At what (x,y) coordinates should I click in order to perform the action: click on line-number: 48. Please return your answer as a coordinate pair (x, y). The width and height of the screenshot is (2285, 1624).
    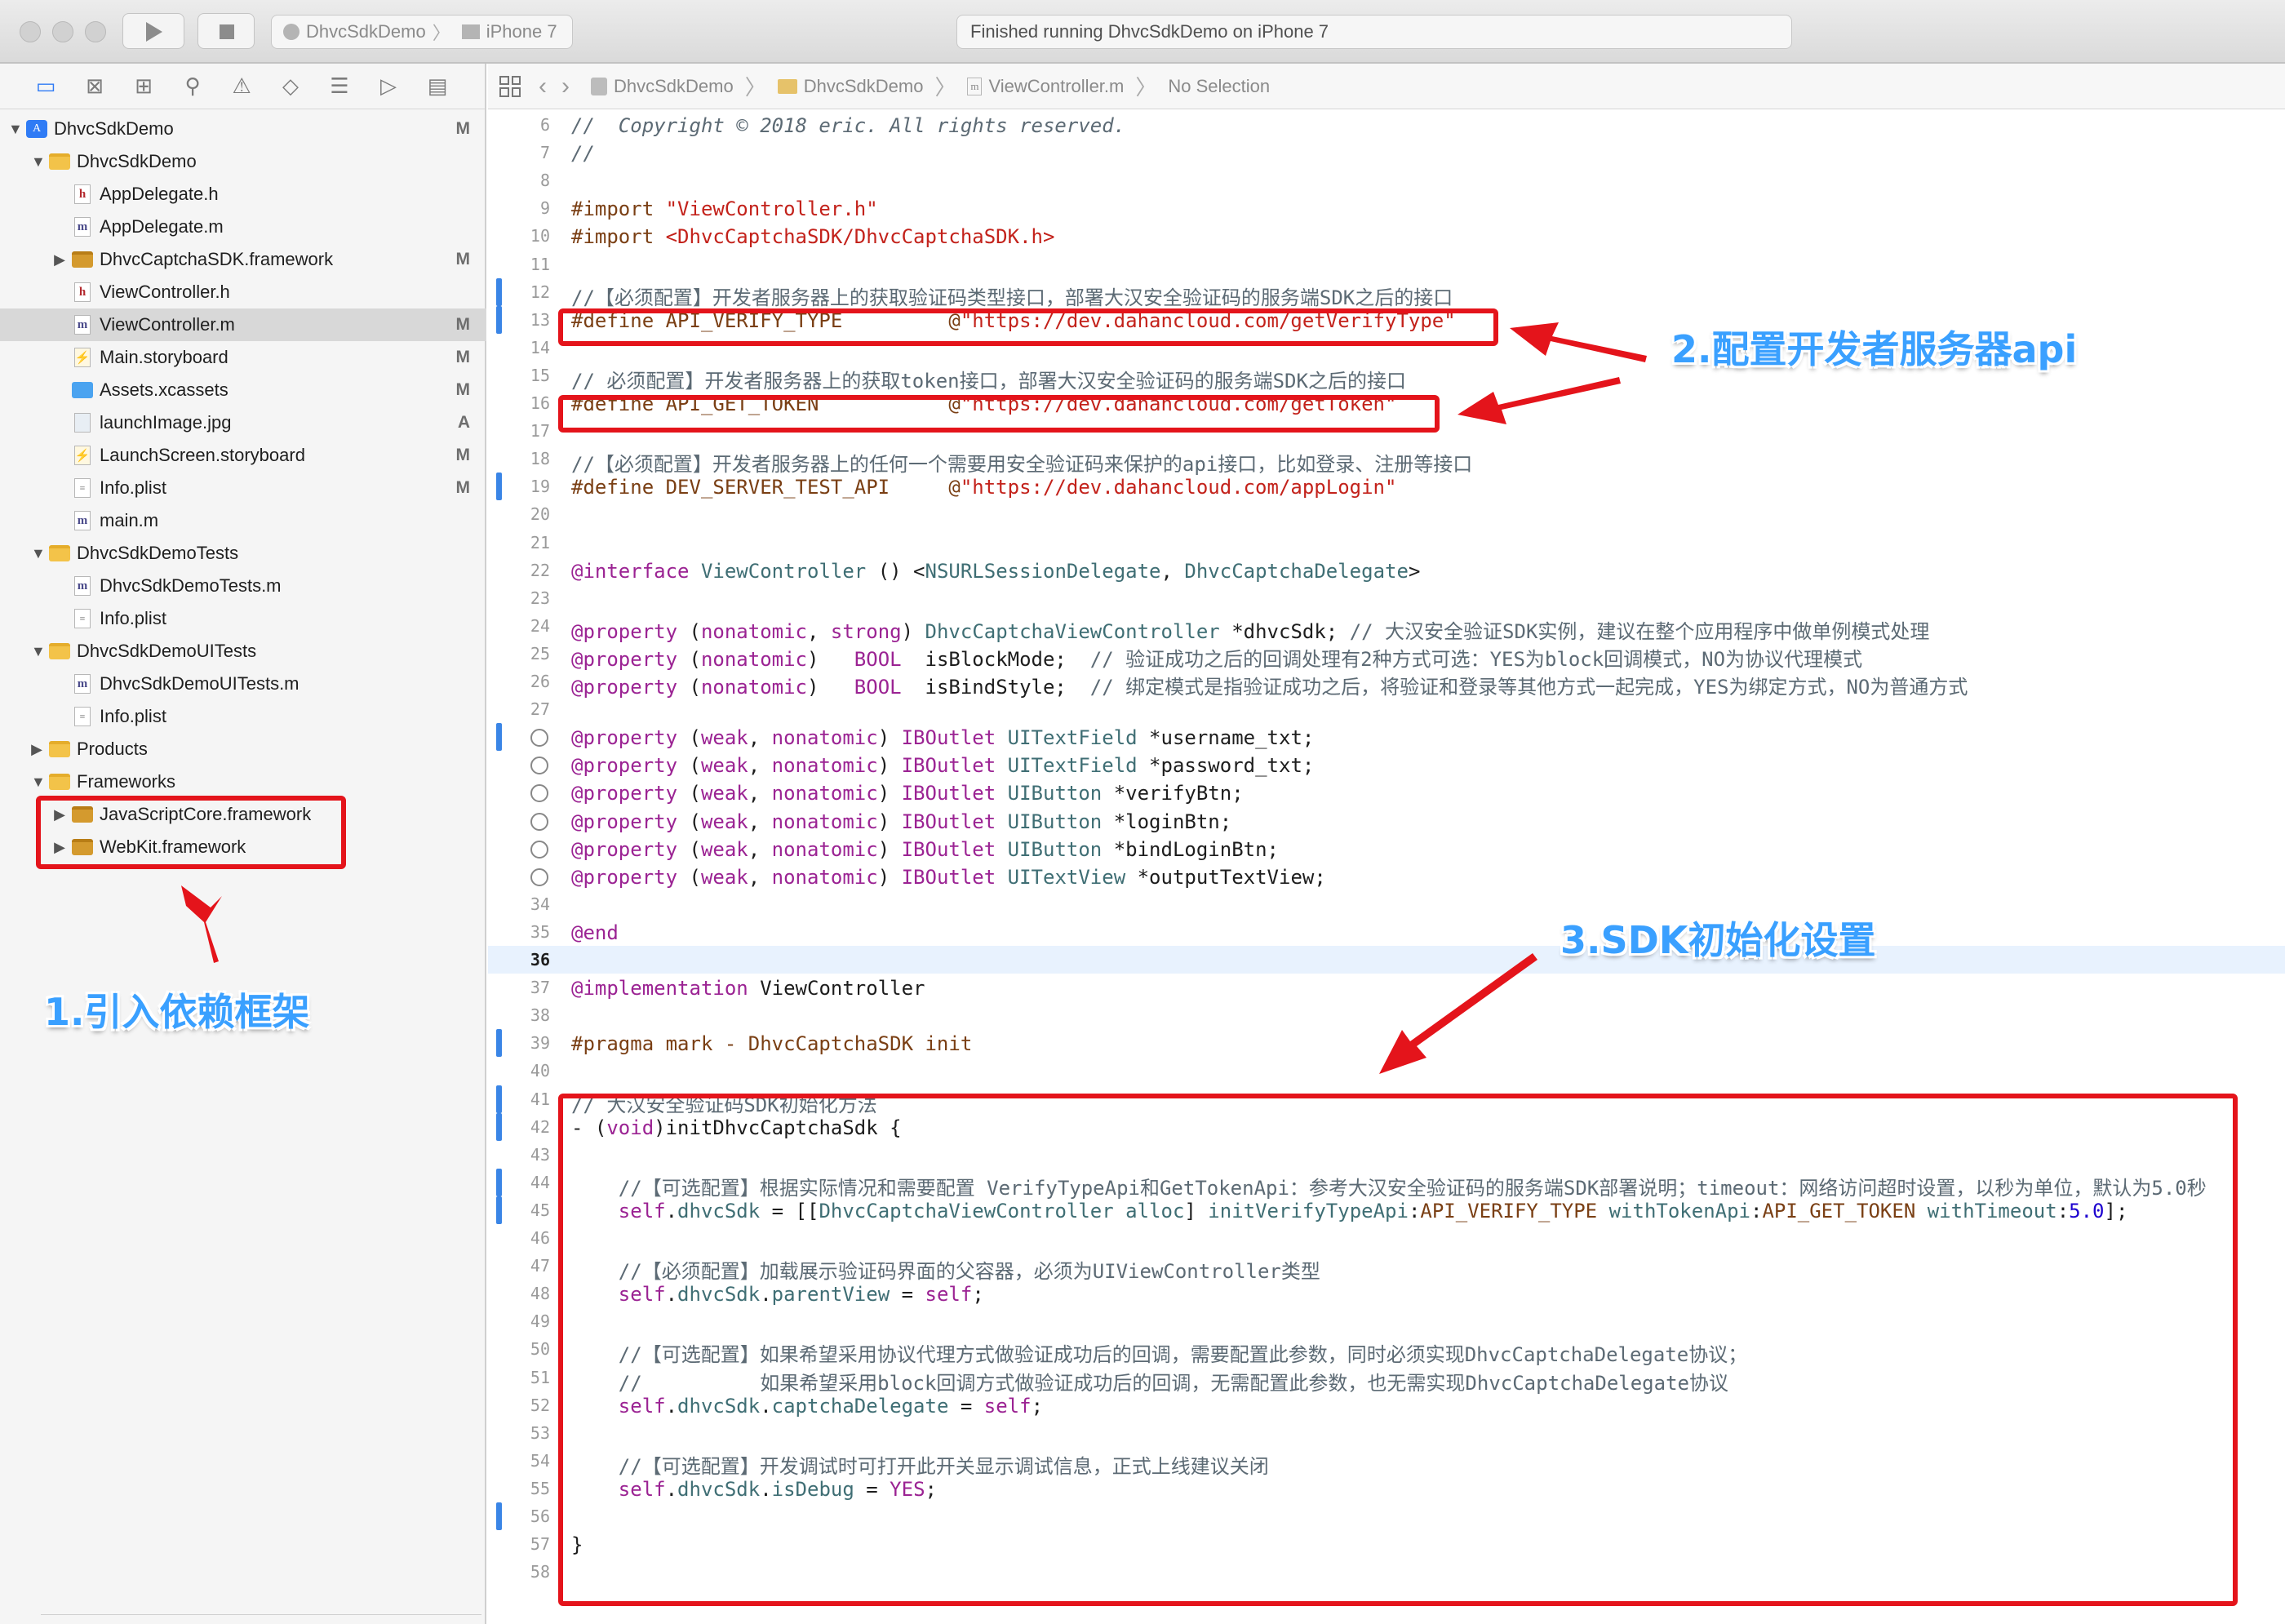
    Looking at the image, I should click on (540, 1294).